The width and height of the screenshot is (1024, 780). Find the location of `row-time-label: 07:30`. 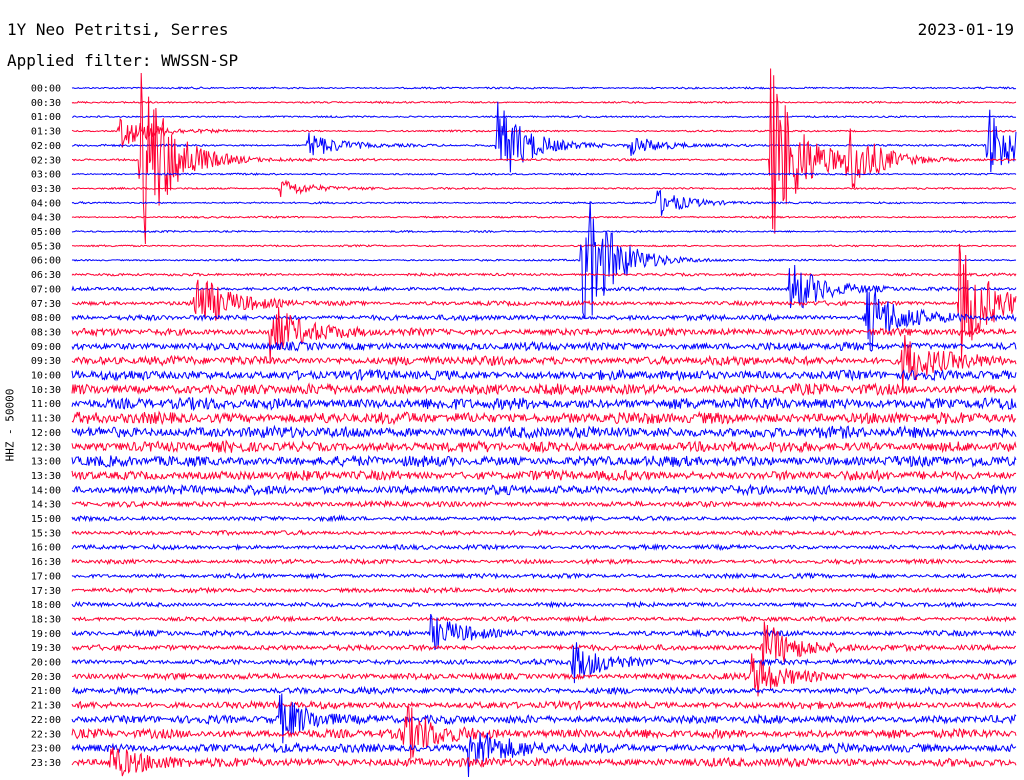

row-time-label: 07:30 is located at coordinates (46, 304).